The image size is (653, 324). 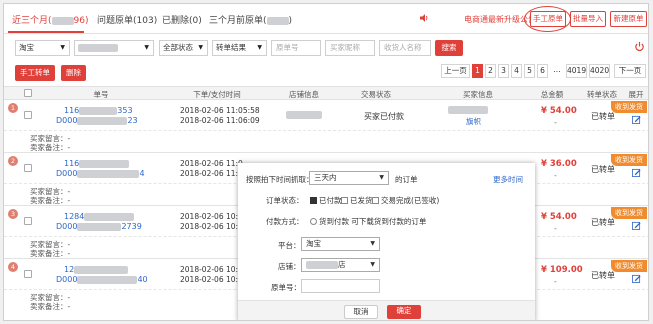 I want to click on bulk-import-button: 批量导入, so click(x=588, y=19).